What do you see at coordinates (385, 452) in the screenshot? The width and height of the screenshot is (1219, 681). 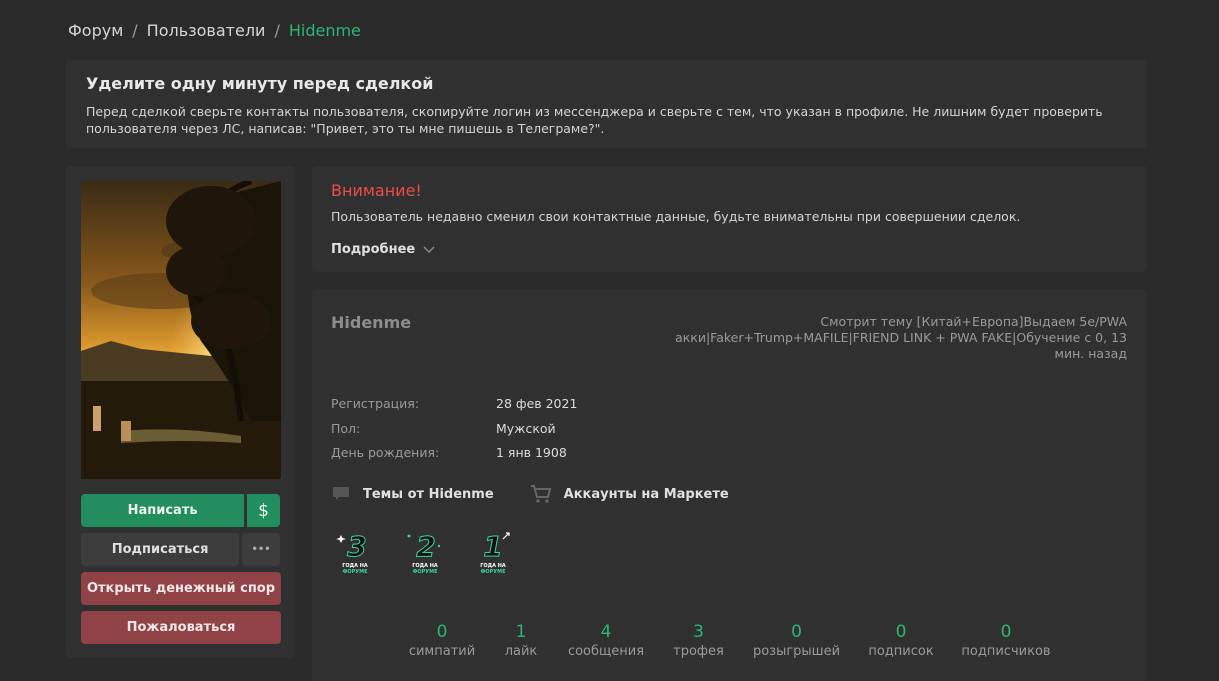 I see `info-label: День рождения:` at bounding box center [385, 452].